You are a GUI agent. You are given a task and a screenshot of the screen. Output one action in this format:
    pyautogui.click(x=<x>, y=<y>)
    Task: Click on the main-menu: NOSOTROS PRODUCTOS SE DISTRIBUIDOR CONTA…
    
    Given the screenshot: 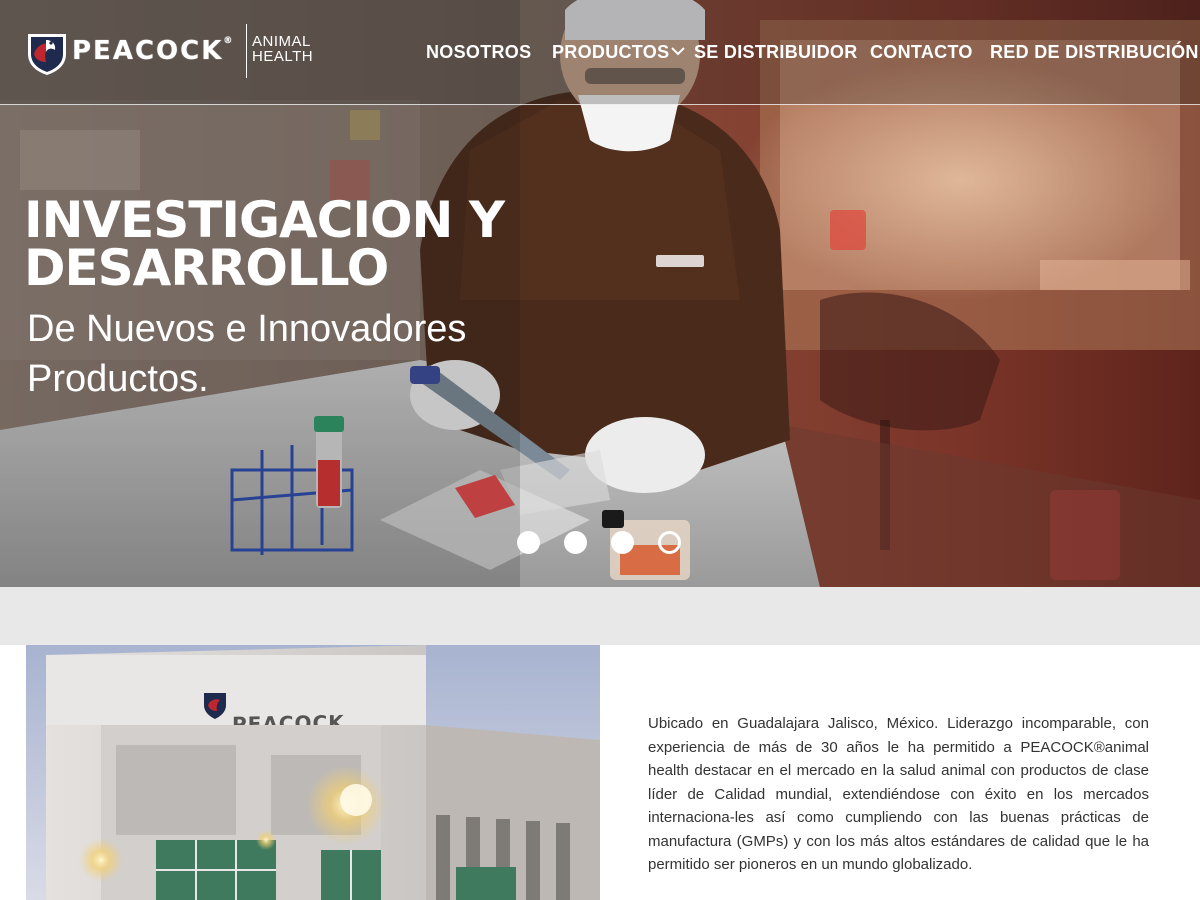 What is the action you would take?
    pyautogui.click(x=600, y=54)
    